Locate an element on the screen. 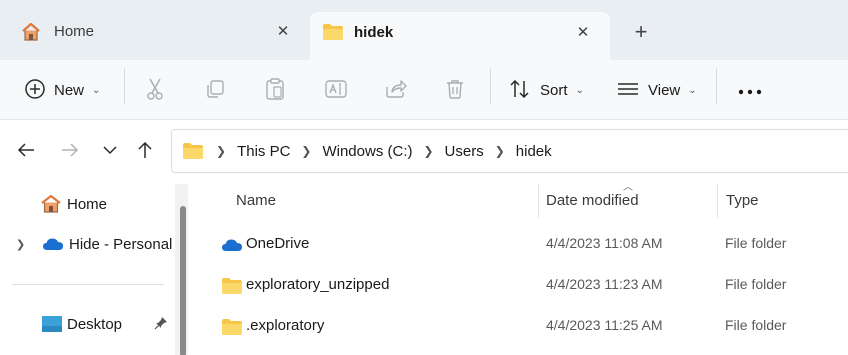  sidebar-item-onedrive-personal: ❯ Hide - Personal is located at coordinates (94, 244).